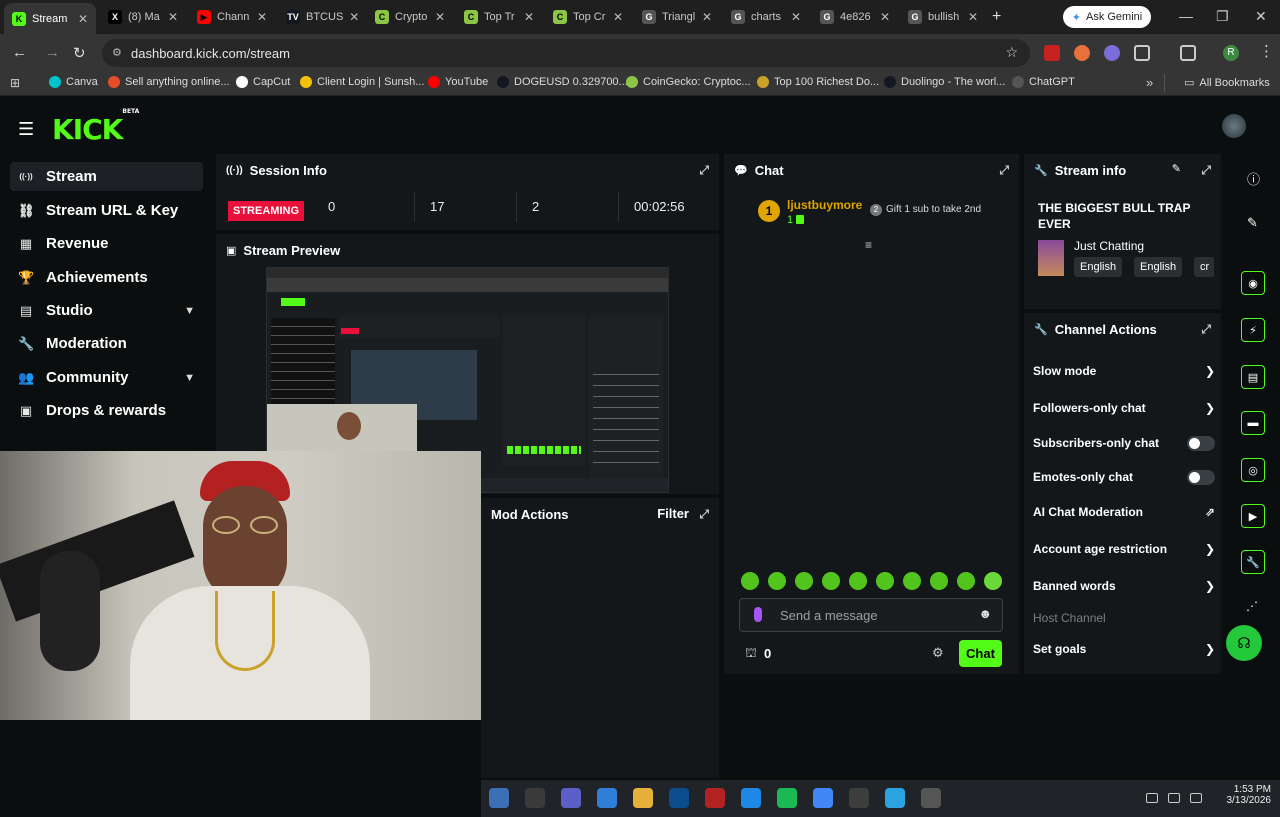 This screenshot has height=817, width=1280. What do you see at coordinates (143, 17) in the screenshot?
I see `tab-2: X (8) Ma ✕` at bounding box center [143, 17].